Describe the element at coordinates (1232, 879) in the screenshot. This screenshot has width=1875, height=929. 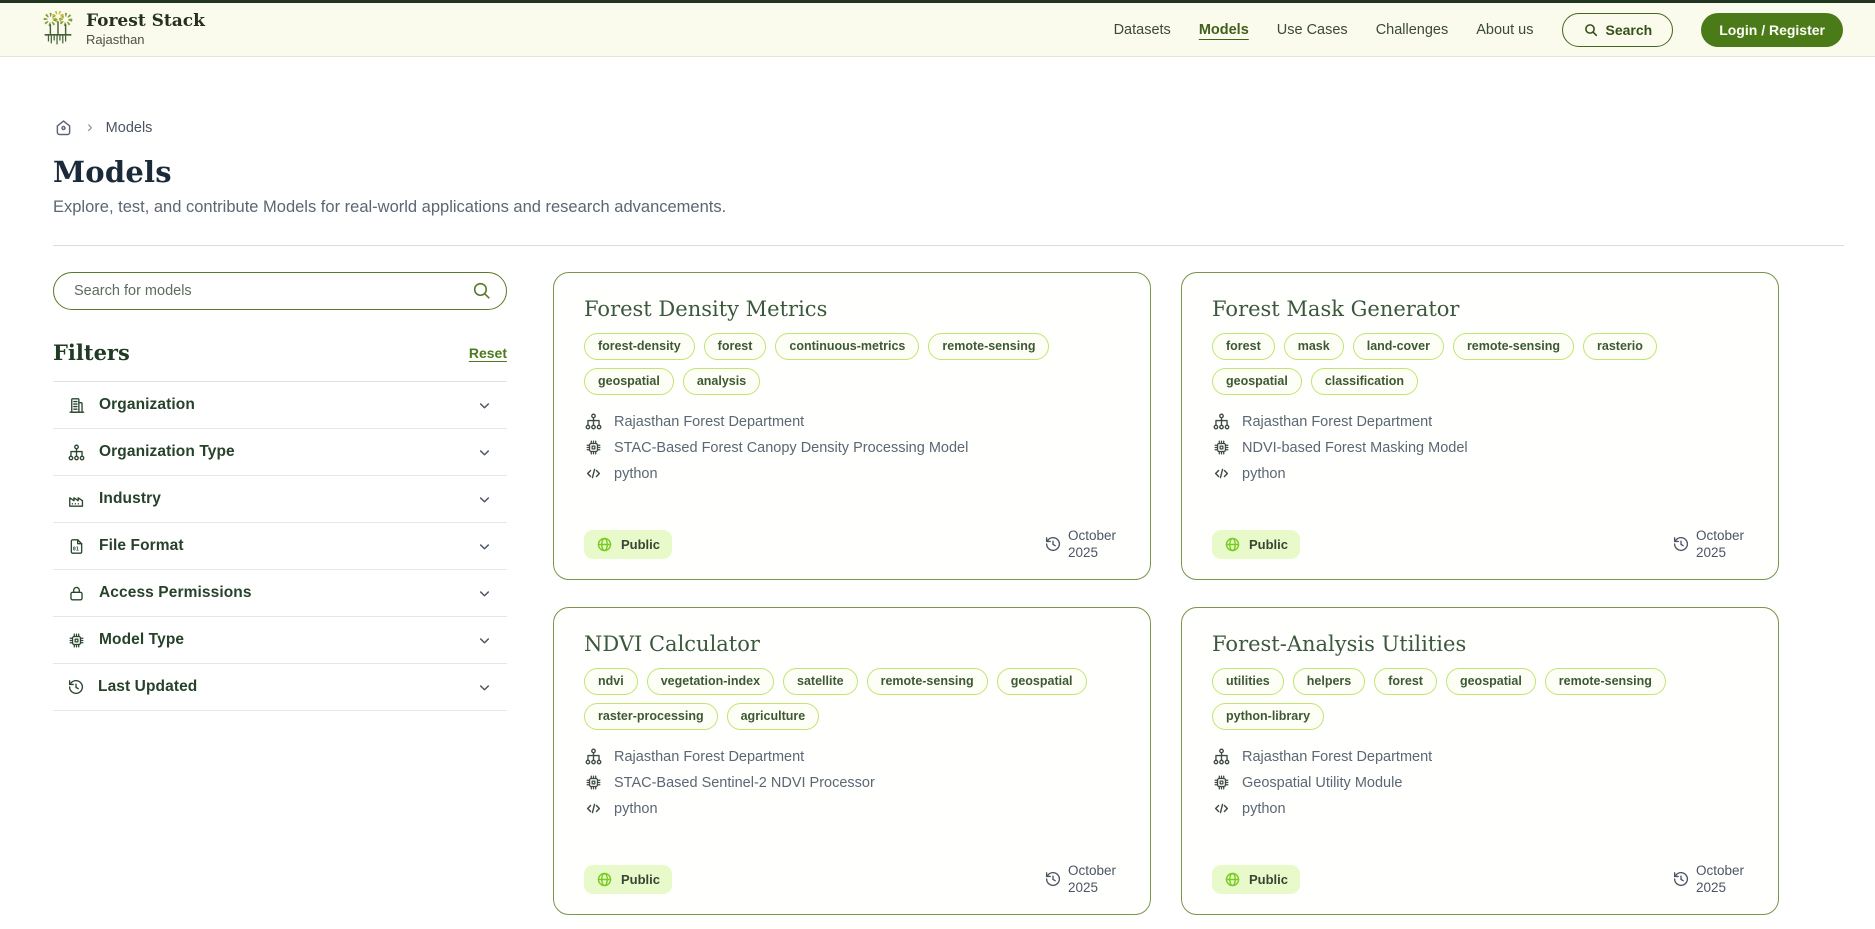
I see `globe-icon` at that location.